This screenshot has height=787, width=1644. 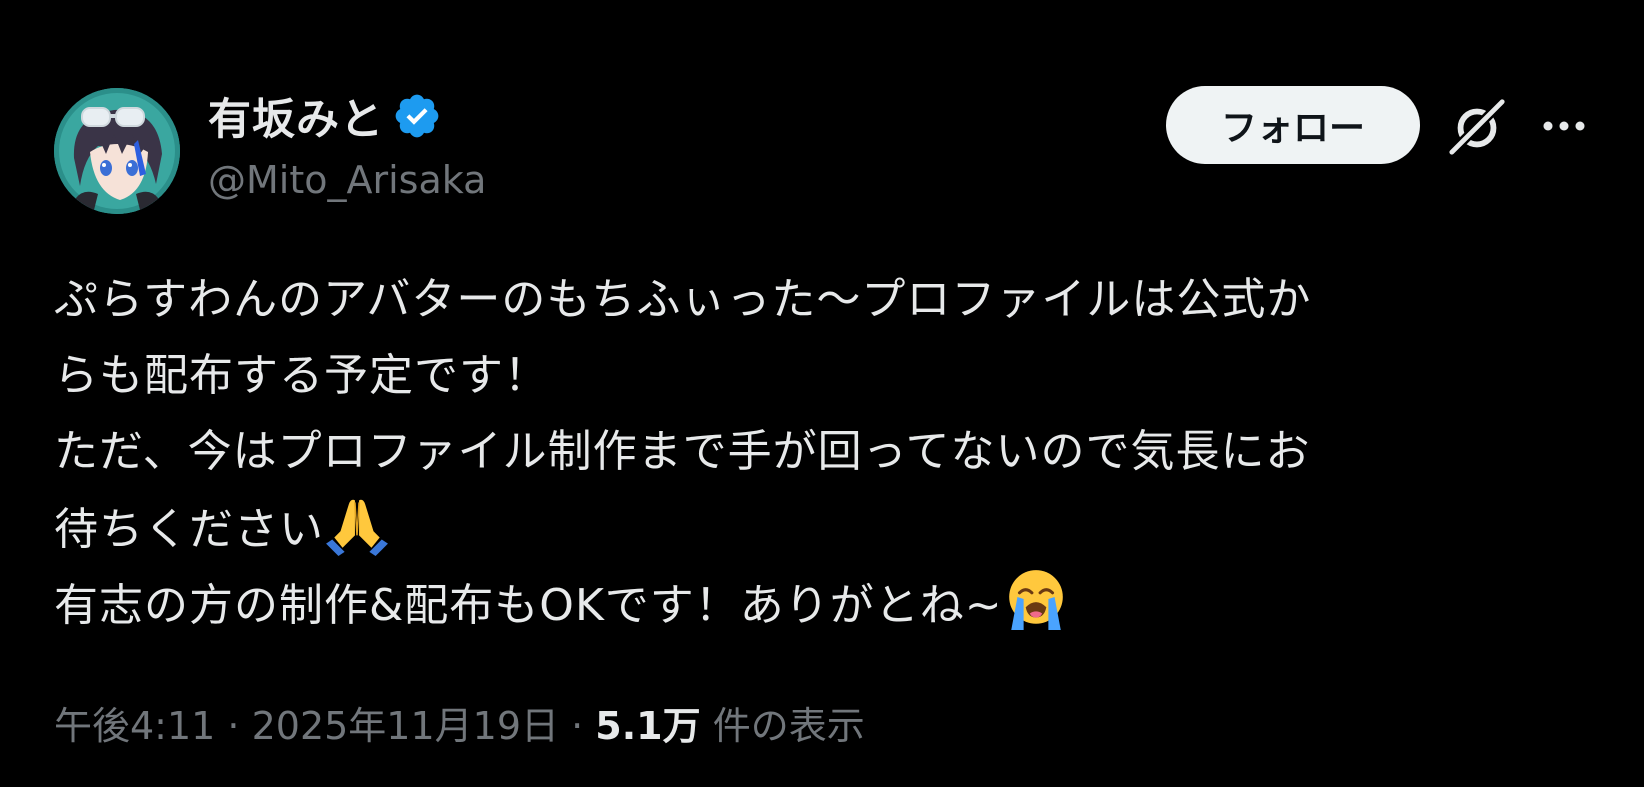 I want to click on follow-button: フォロー, so click(x=1293, y=125).